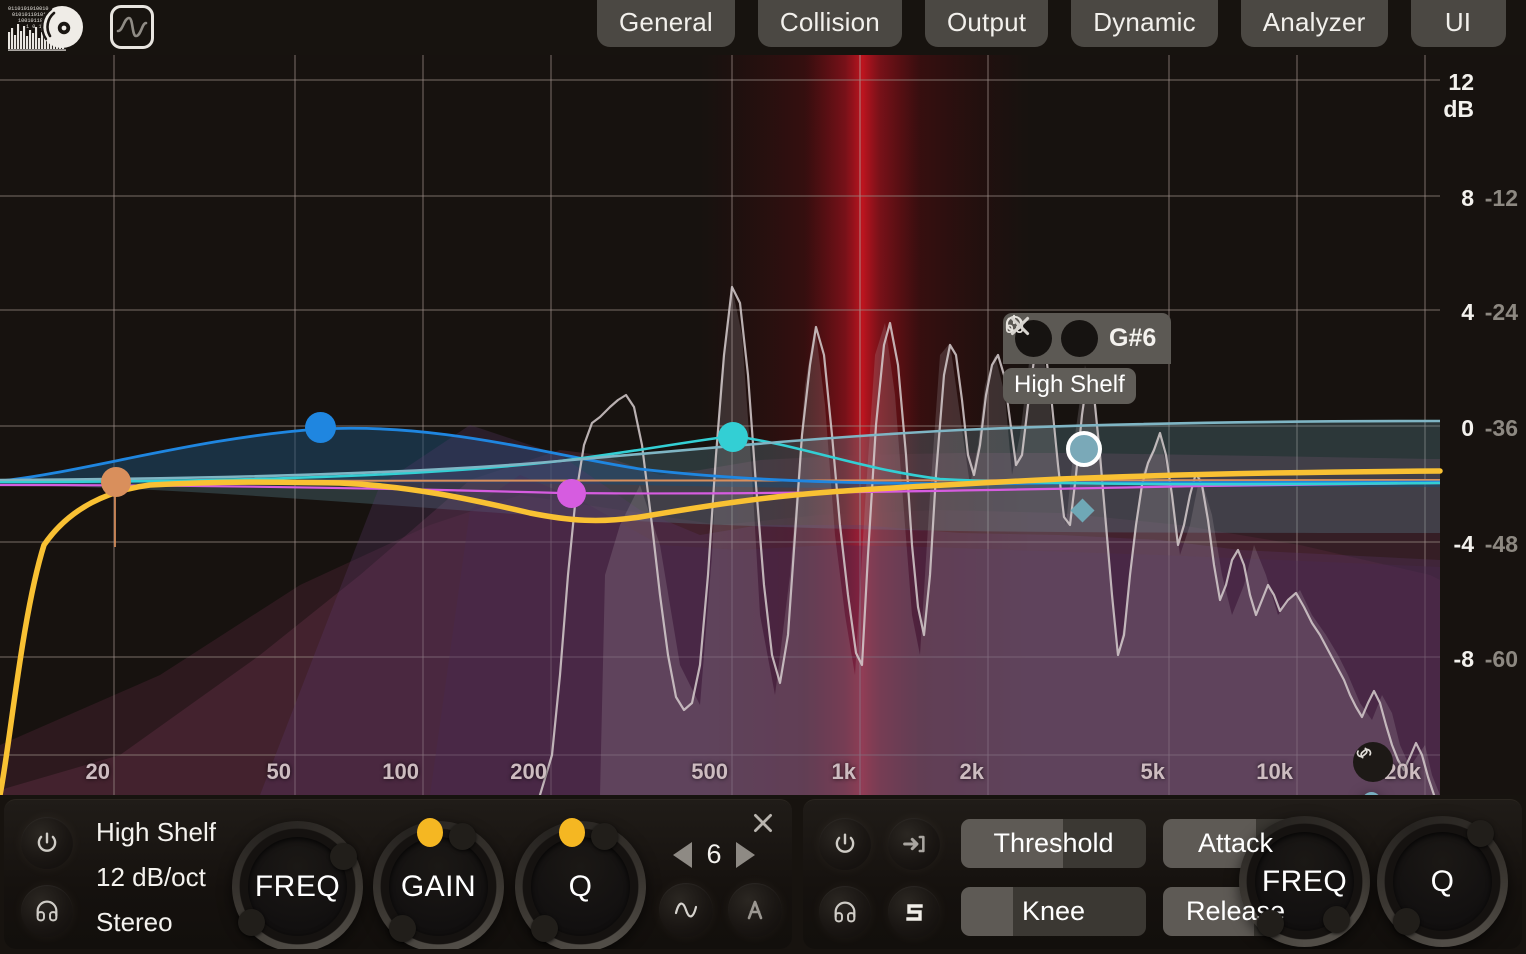 The image size is (1526, 954). Describe the element at coordinates (571, 493) in the screenshot. I see `band-handle-3-magenta` at that location.